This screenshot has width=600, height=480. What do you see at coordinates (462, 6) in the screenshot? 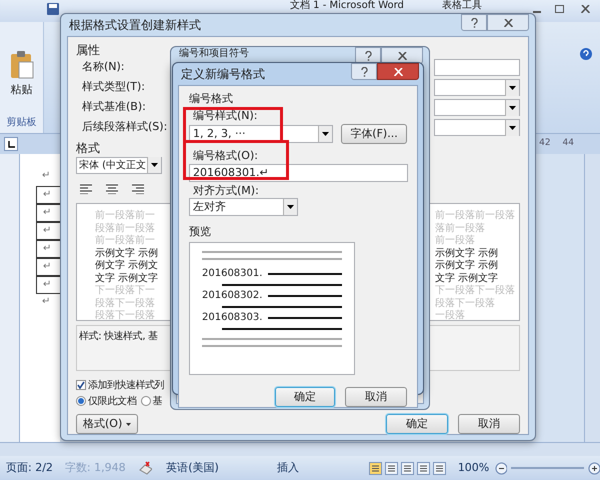
I see `context-tab-label: 表格工具` at bounding box center [462, 6].